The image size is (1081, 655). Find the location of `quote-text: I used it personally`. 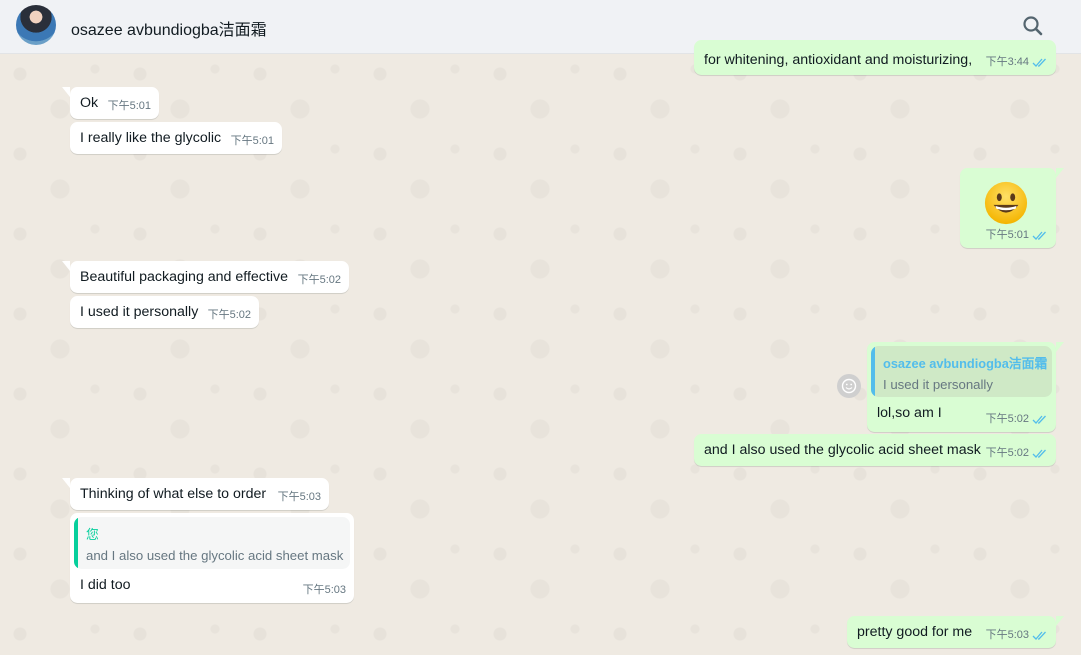

quote-text: I used it personally is located at coordinates (938, 384).